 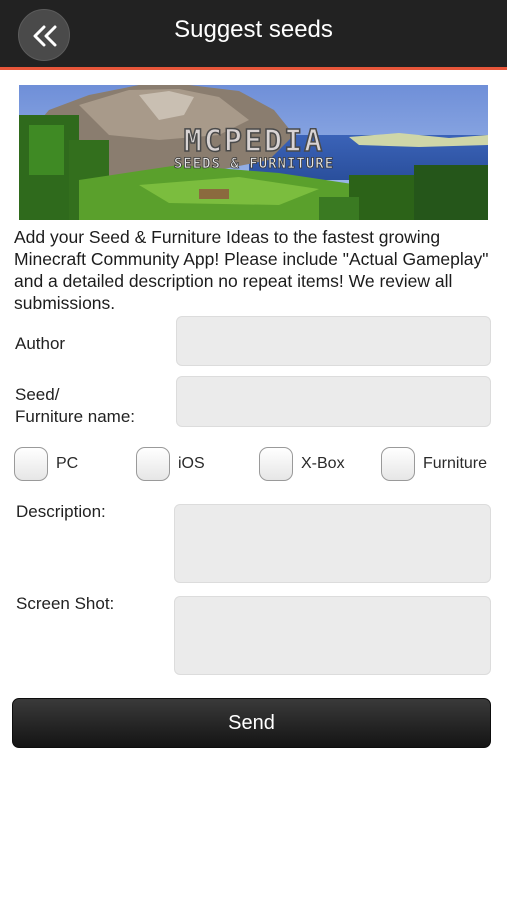 I want to click on author-input, so click(x=333, y=341).